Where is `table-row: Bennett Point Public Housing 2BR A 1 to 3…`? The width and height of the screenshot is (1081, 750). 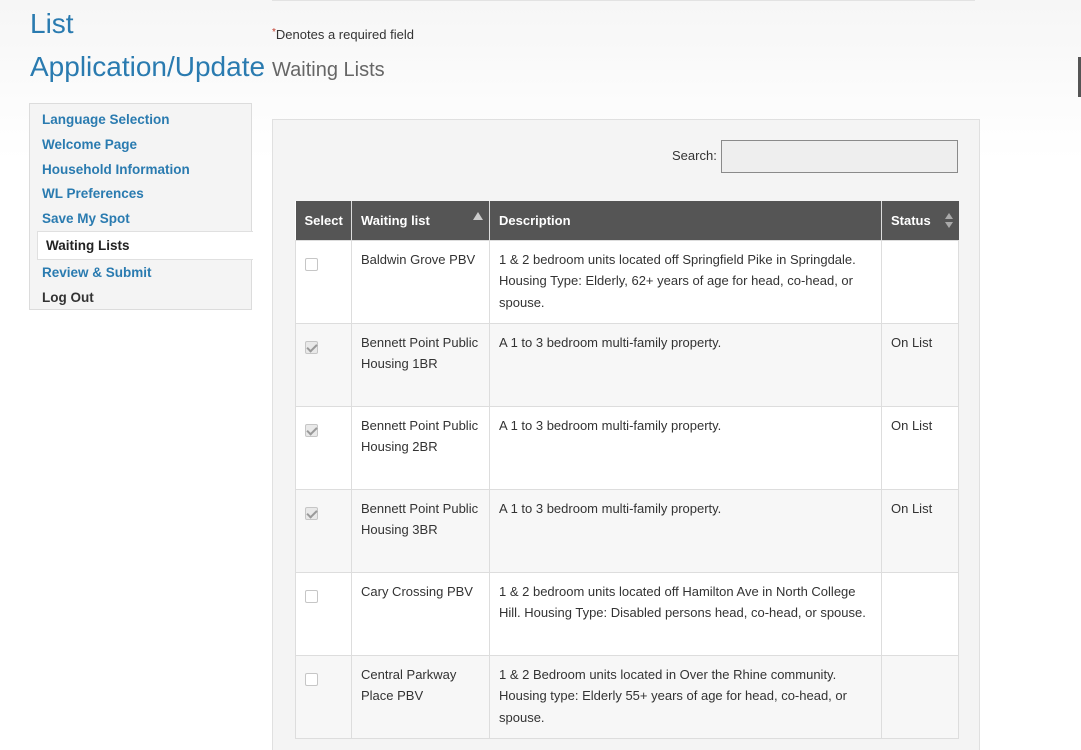
table-row: Bennett Point Public Housing 2BR A 1 to 3… is located at coordinates (627, 447).